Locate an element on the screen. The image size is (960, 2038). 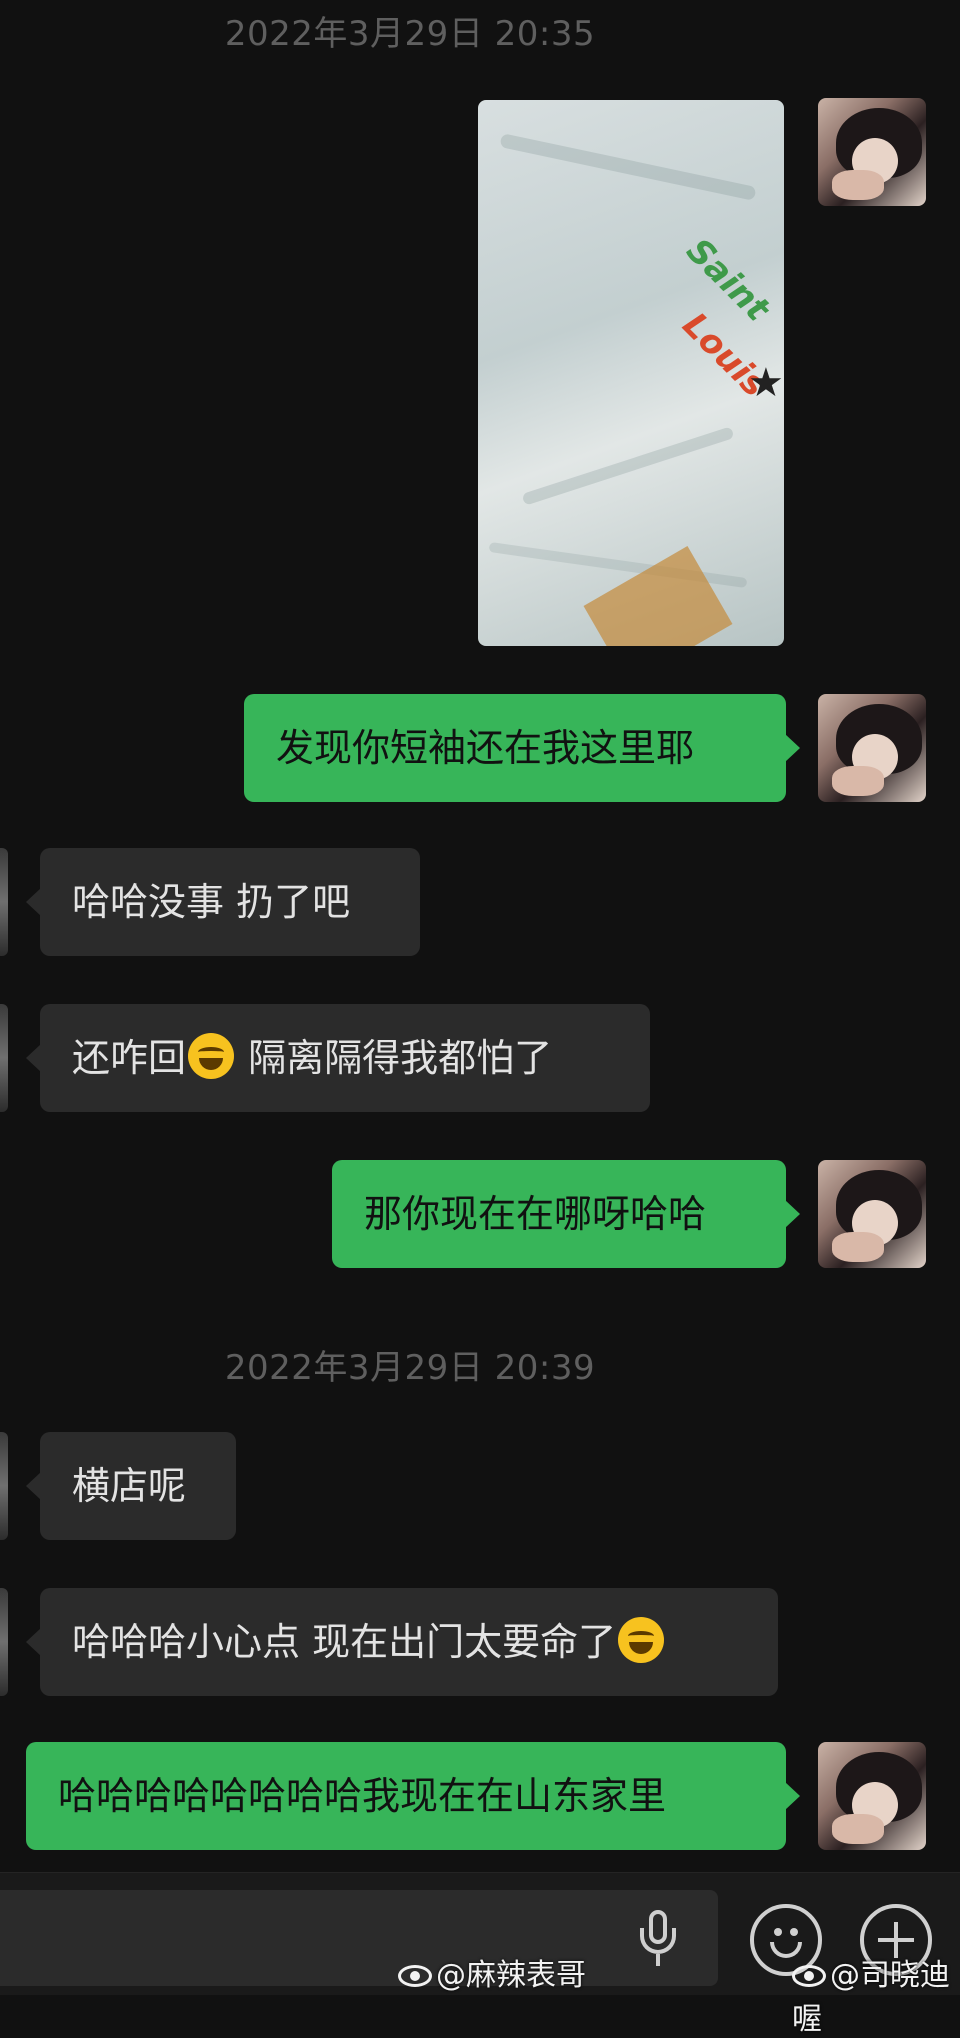
watermark-2: @司晓迪喔 is located at coordinates (871, 1997).